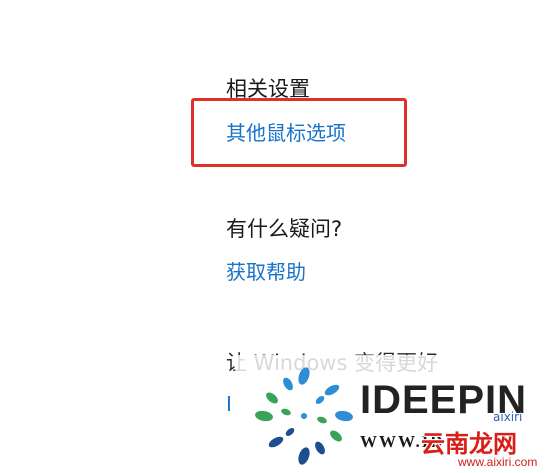  What do you see at coordinates (469, 444) in the screenshot?
I see `watermark-site-name: 云南龙网` at bounding box center [469, 444].